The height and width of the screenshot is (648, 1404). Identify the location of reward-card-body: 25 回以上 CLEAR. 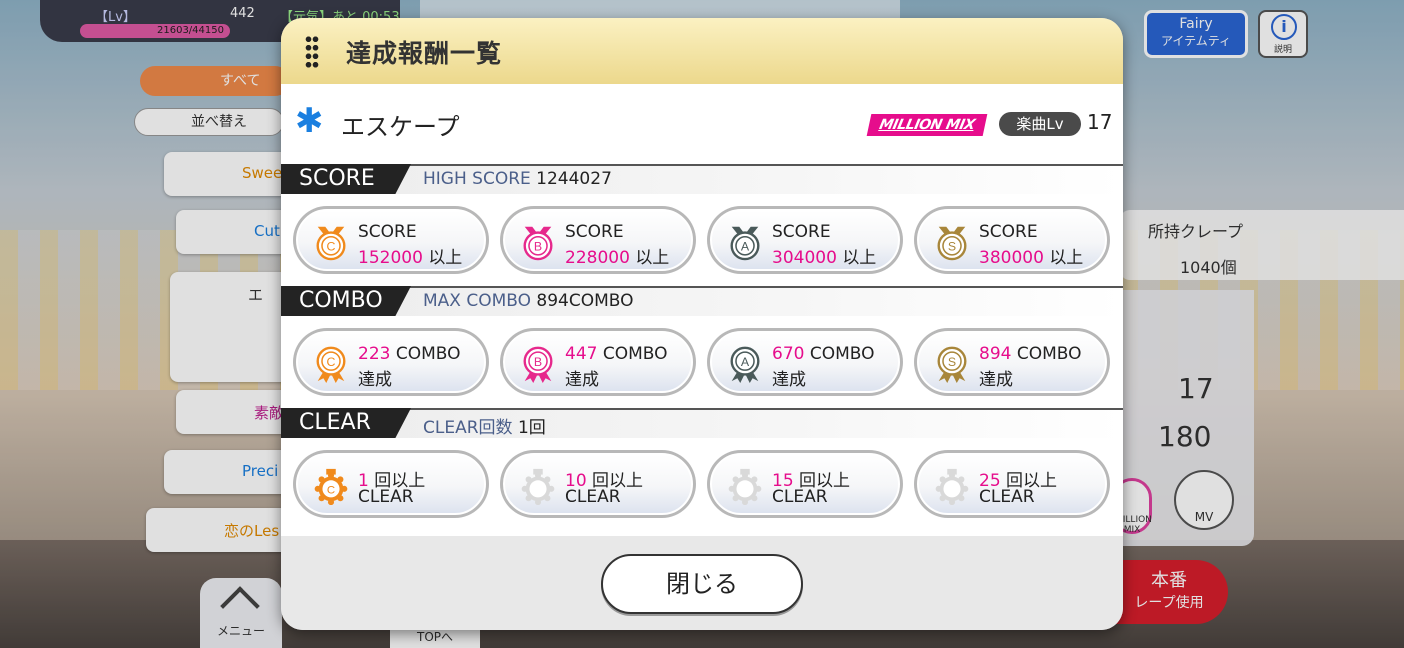
(1012, 484).